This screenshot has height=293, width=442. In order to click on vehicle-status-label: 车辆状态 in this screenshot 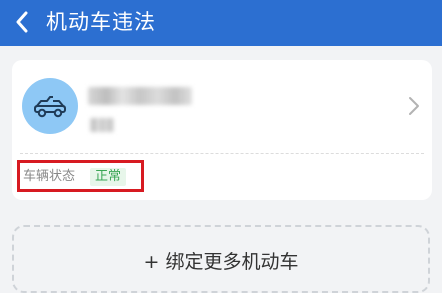, I will do `click(49, 176)`.